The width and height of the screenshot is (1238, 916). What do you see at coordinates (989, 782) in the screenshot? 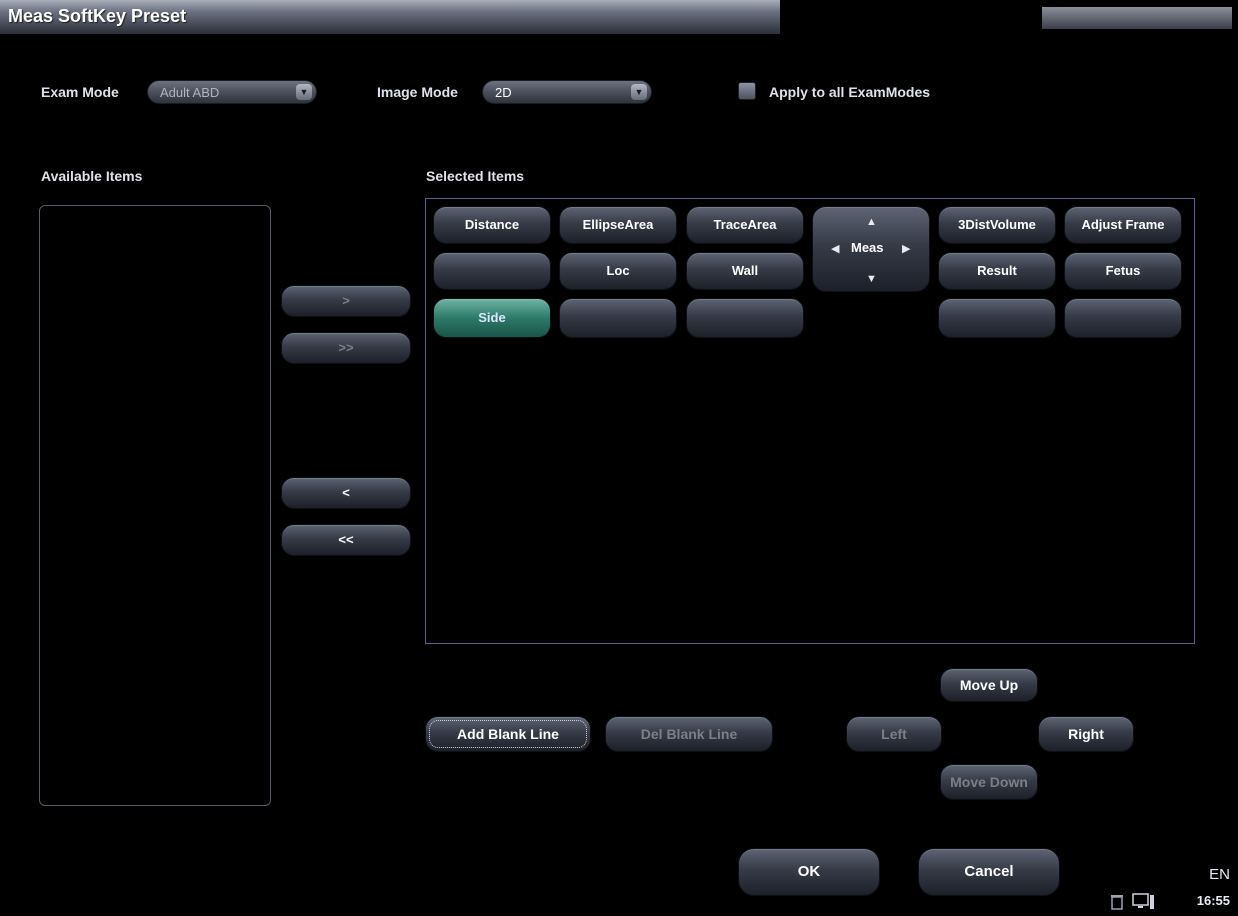
I see `move-down-button: Move Down` at bounding box center [989, 782].